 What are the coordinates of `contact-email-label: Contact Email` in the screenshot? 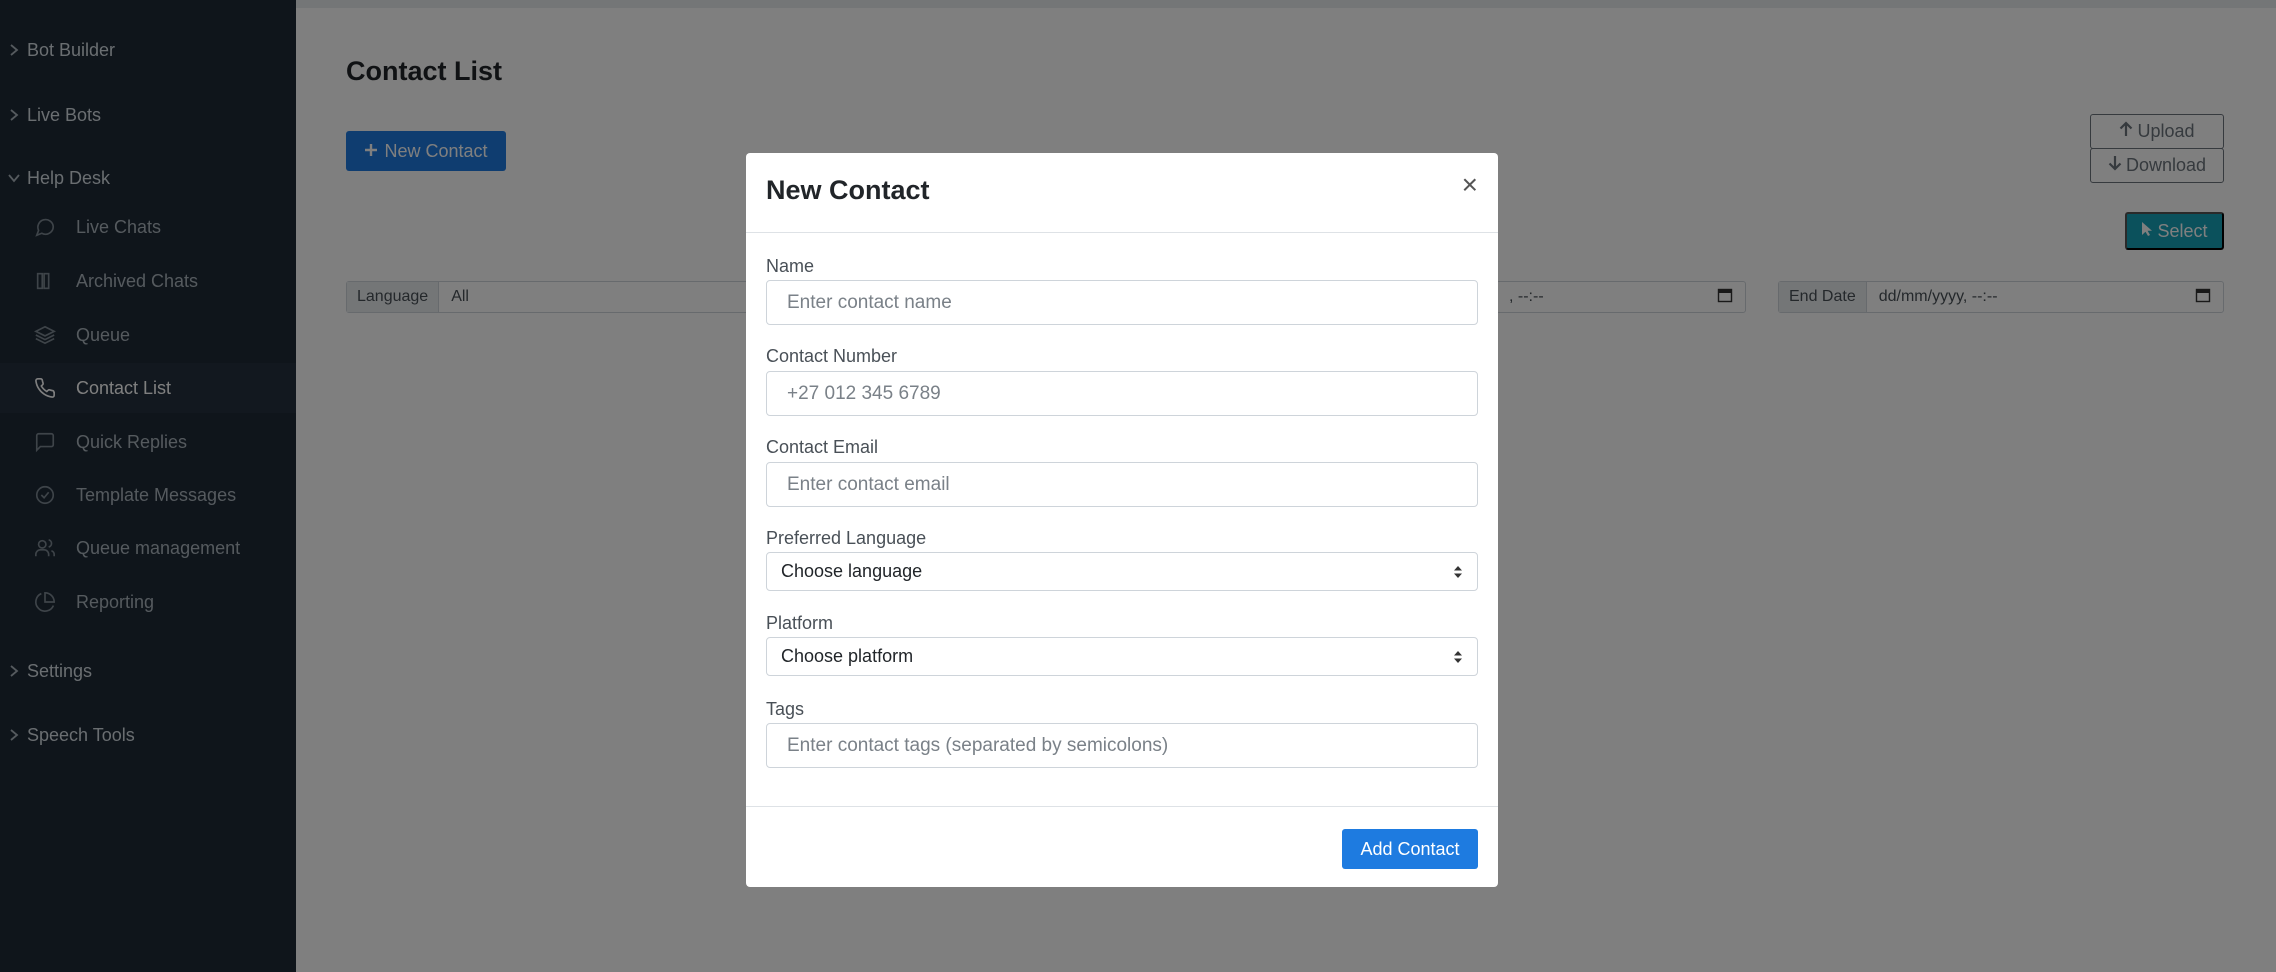 It's located at (822, 447).